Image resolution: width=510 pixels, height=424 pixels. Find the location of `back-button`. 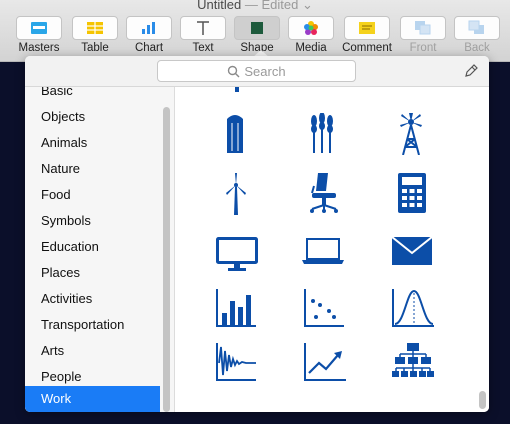

back-button is located at coordinates (477, 28).